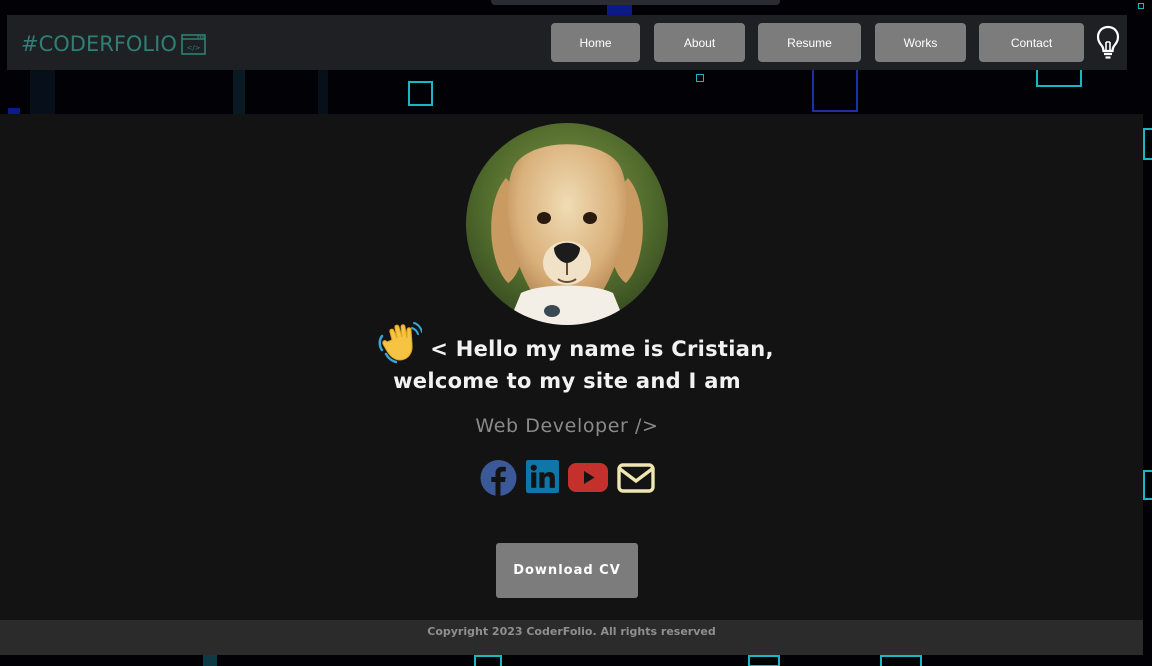  I want to click on nav-about-label: About, so click(699, 42).